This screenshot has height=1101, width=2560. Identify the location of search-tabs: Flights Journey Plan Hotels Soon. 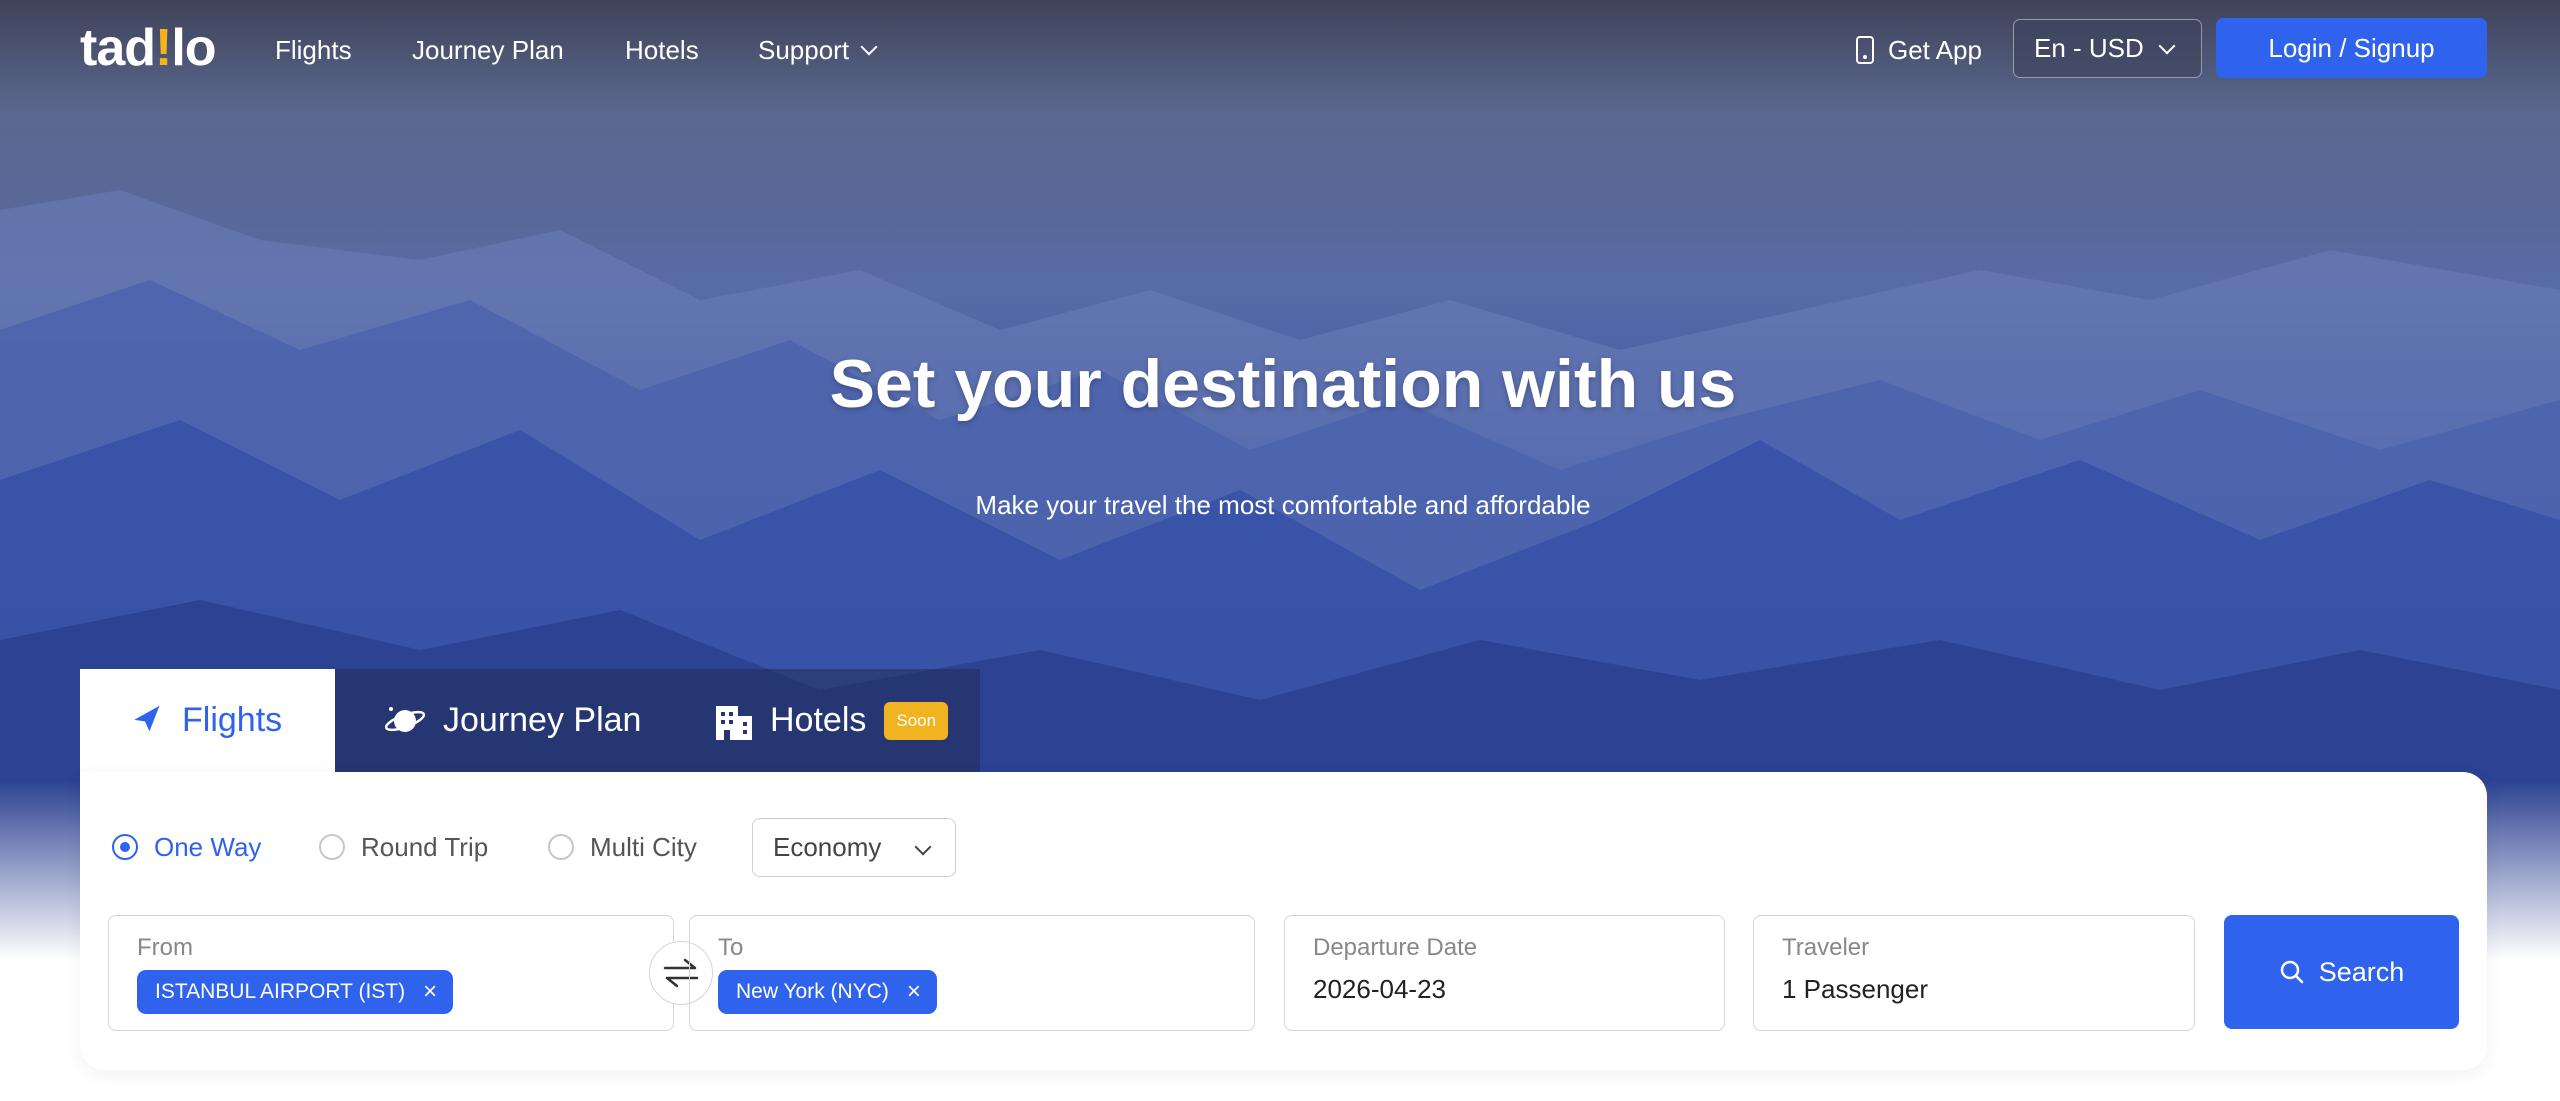
(530, 720).